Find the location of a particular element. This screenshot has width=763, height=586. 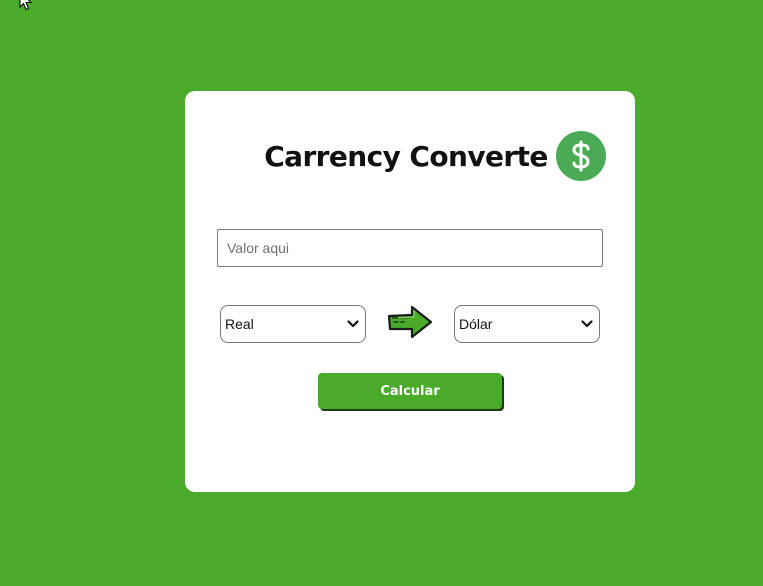

app-title: Carrency Converte is located at coordinates (406, 156).